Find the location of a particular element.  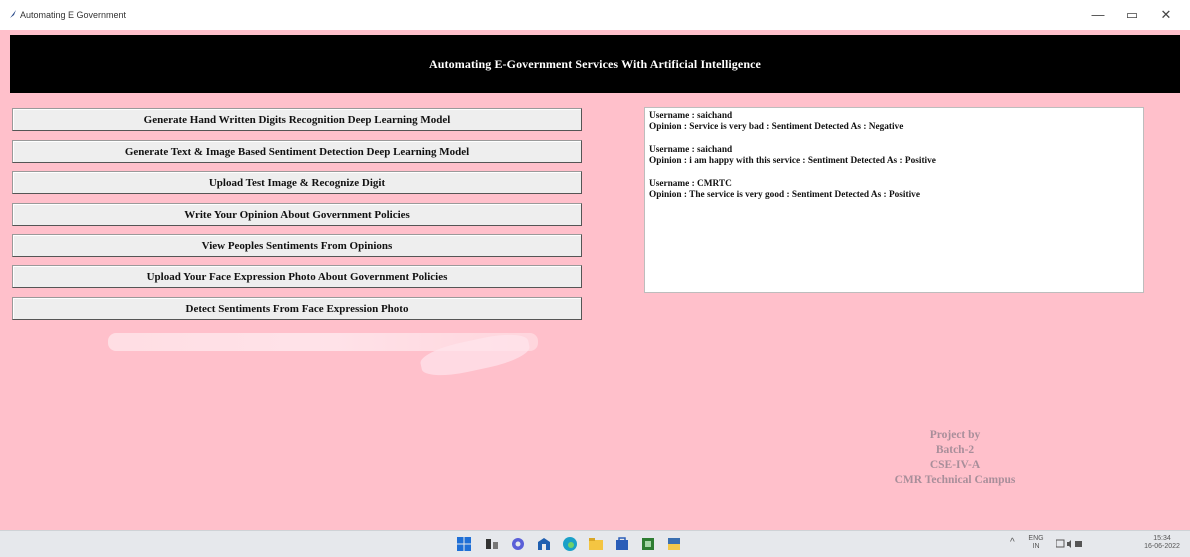

network-volume-battery-icon is located at coordinates (1069, 544).